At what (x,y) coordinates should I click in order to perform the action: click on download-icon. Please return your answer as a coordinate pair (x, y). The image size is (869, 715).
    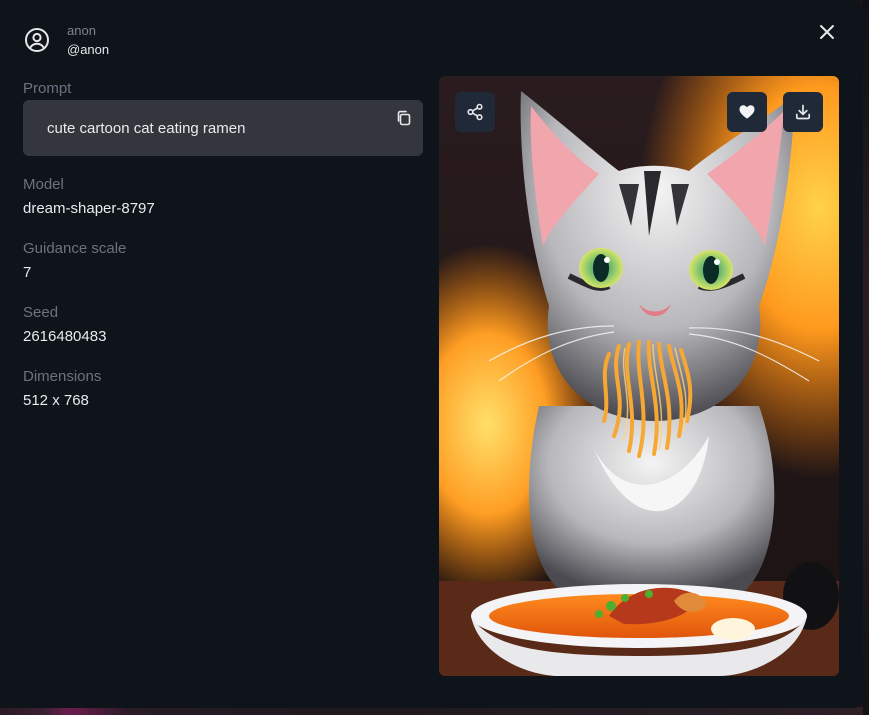
    Looking at the image, I should click on (803, 112).